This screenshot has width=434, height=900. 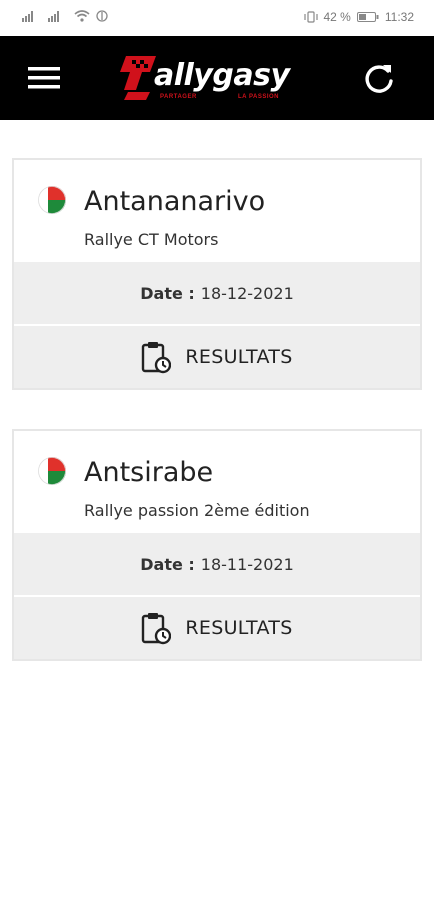 I want to click on battery-icon, so click(x=367, y=17).